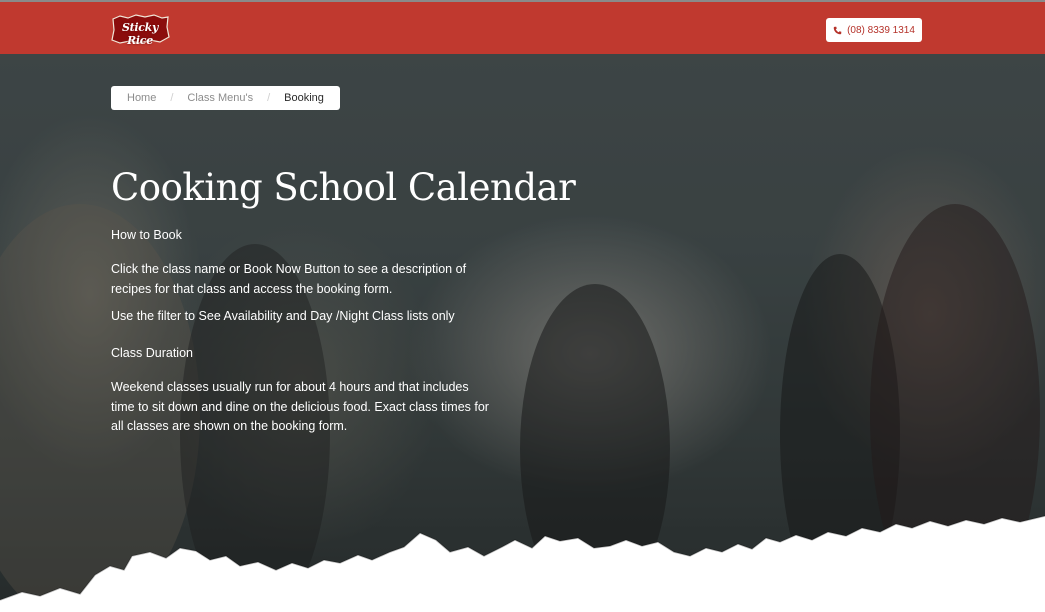 The height and width of the screenshot is (612, 1045). I want to click on page-title: Cooking School Calendar, so click(343, 187).